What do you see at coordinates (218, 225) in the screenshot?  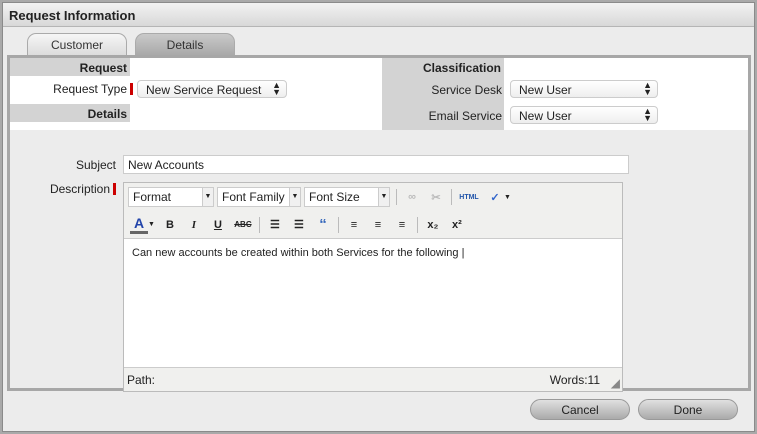 I see `underline-icon: U` at bounding box center [218, 225].